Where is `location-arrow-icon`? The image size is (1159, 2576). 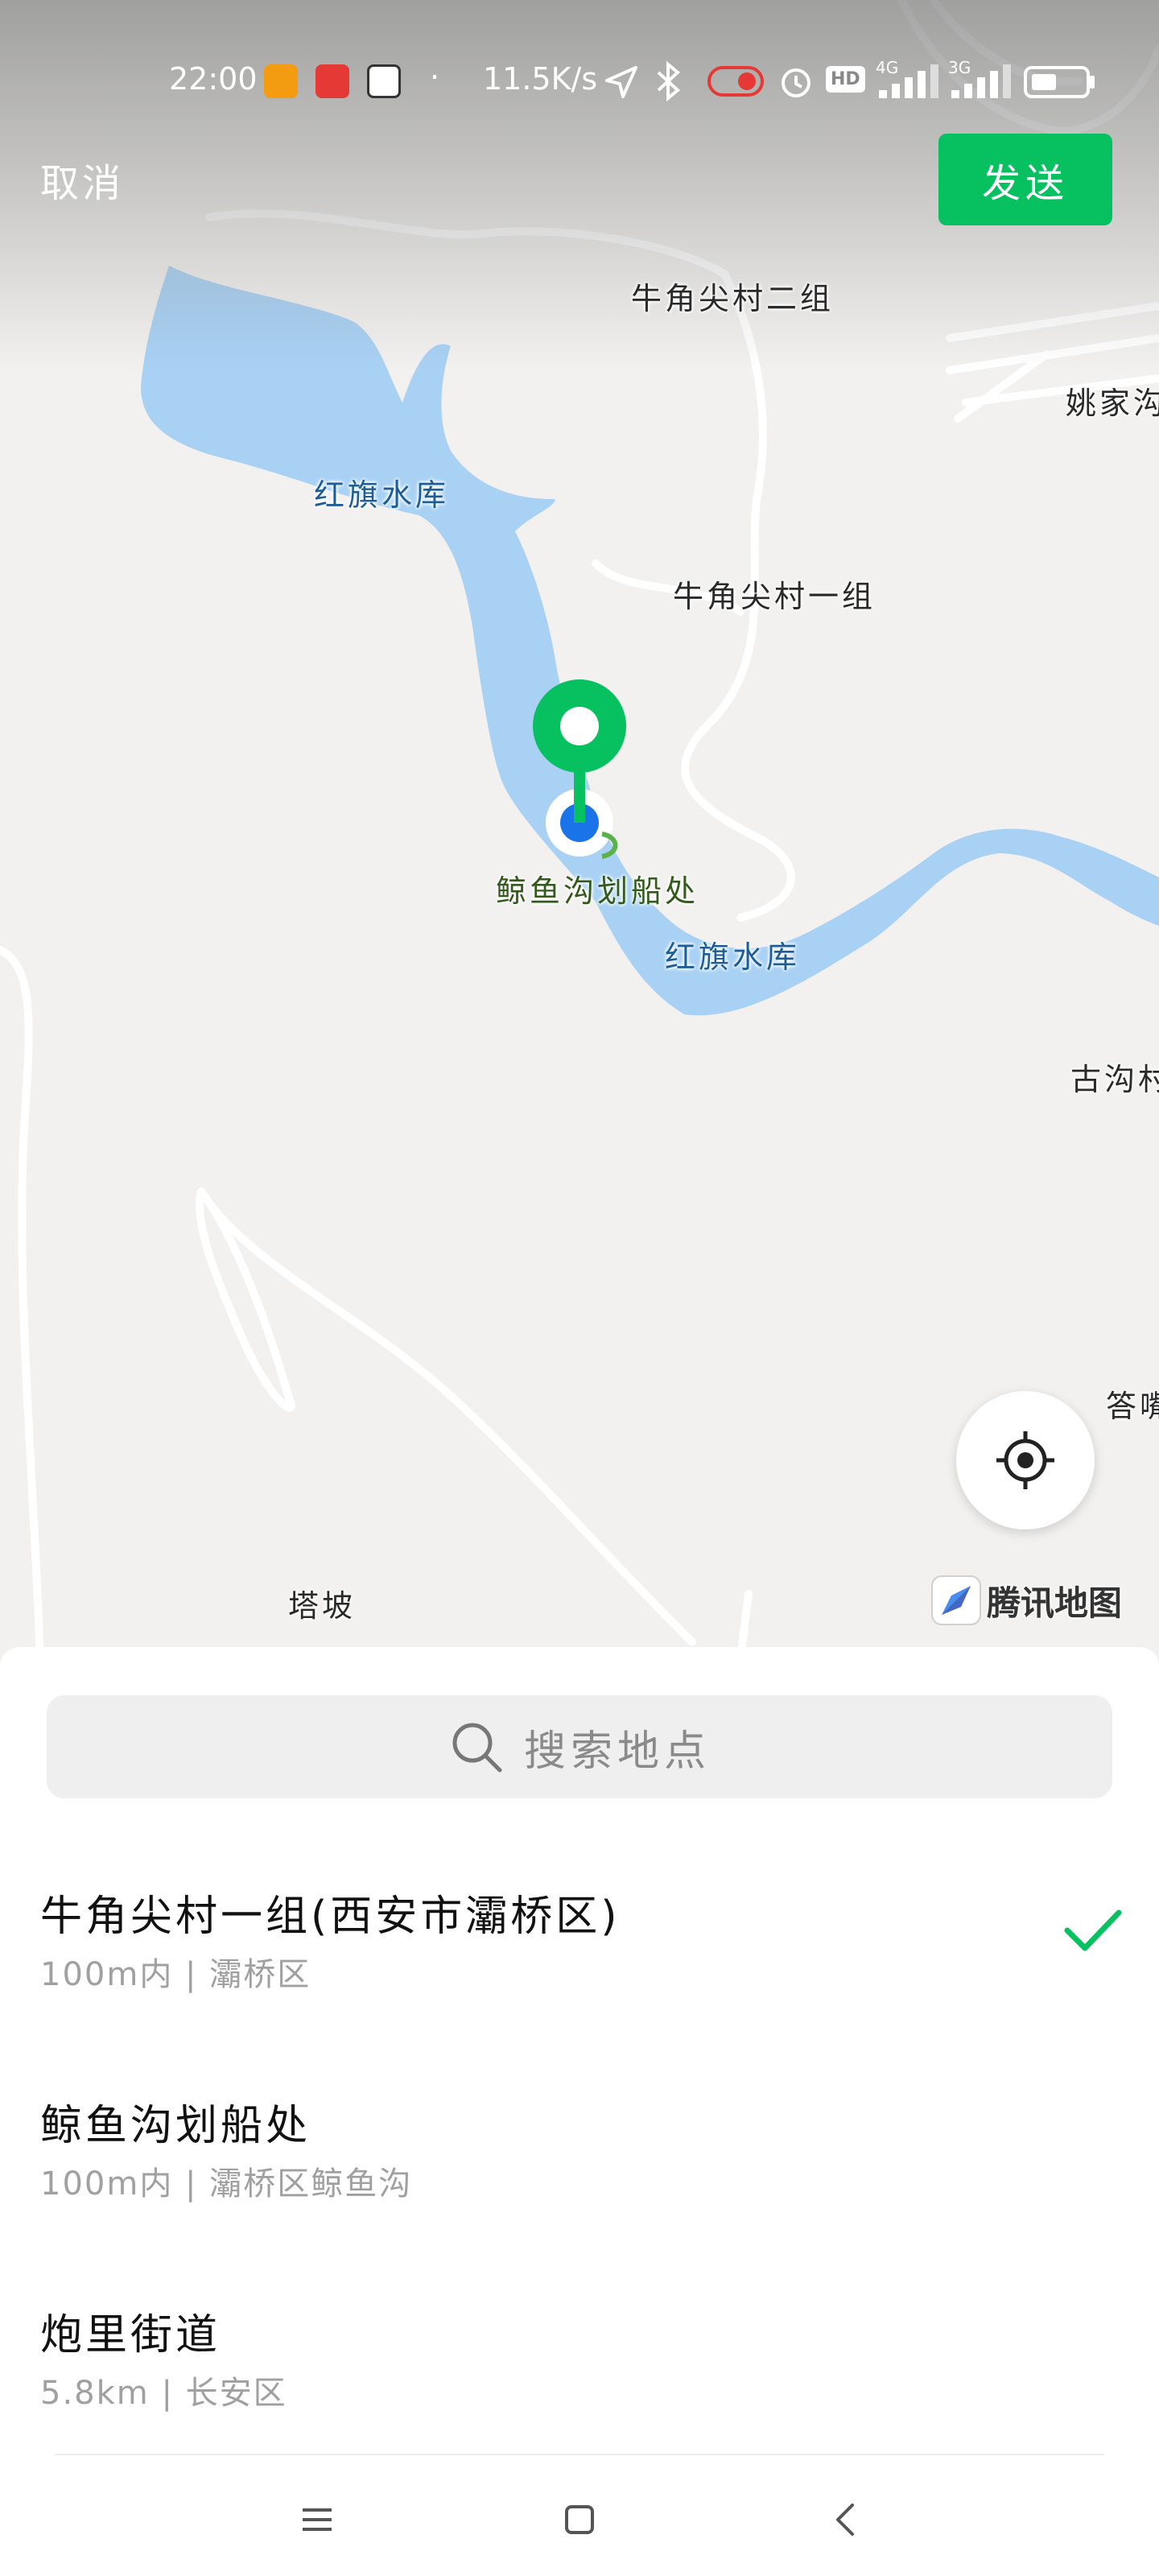
location-arrow-icon is located at coordinates (621, 82).